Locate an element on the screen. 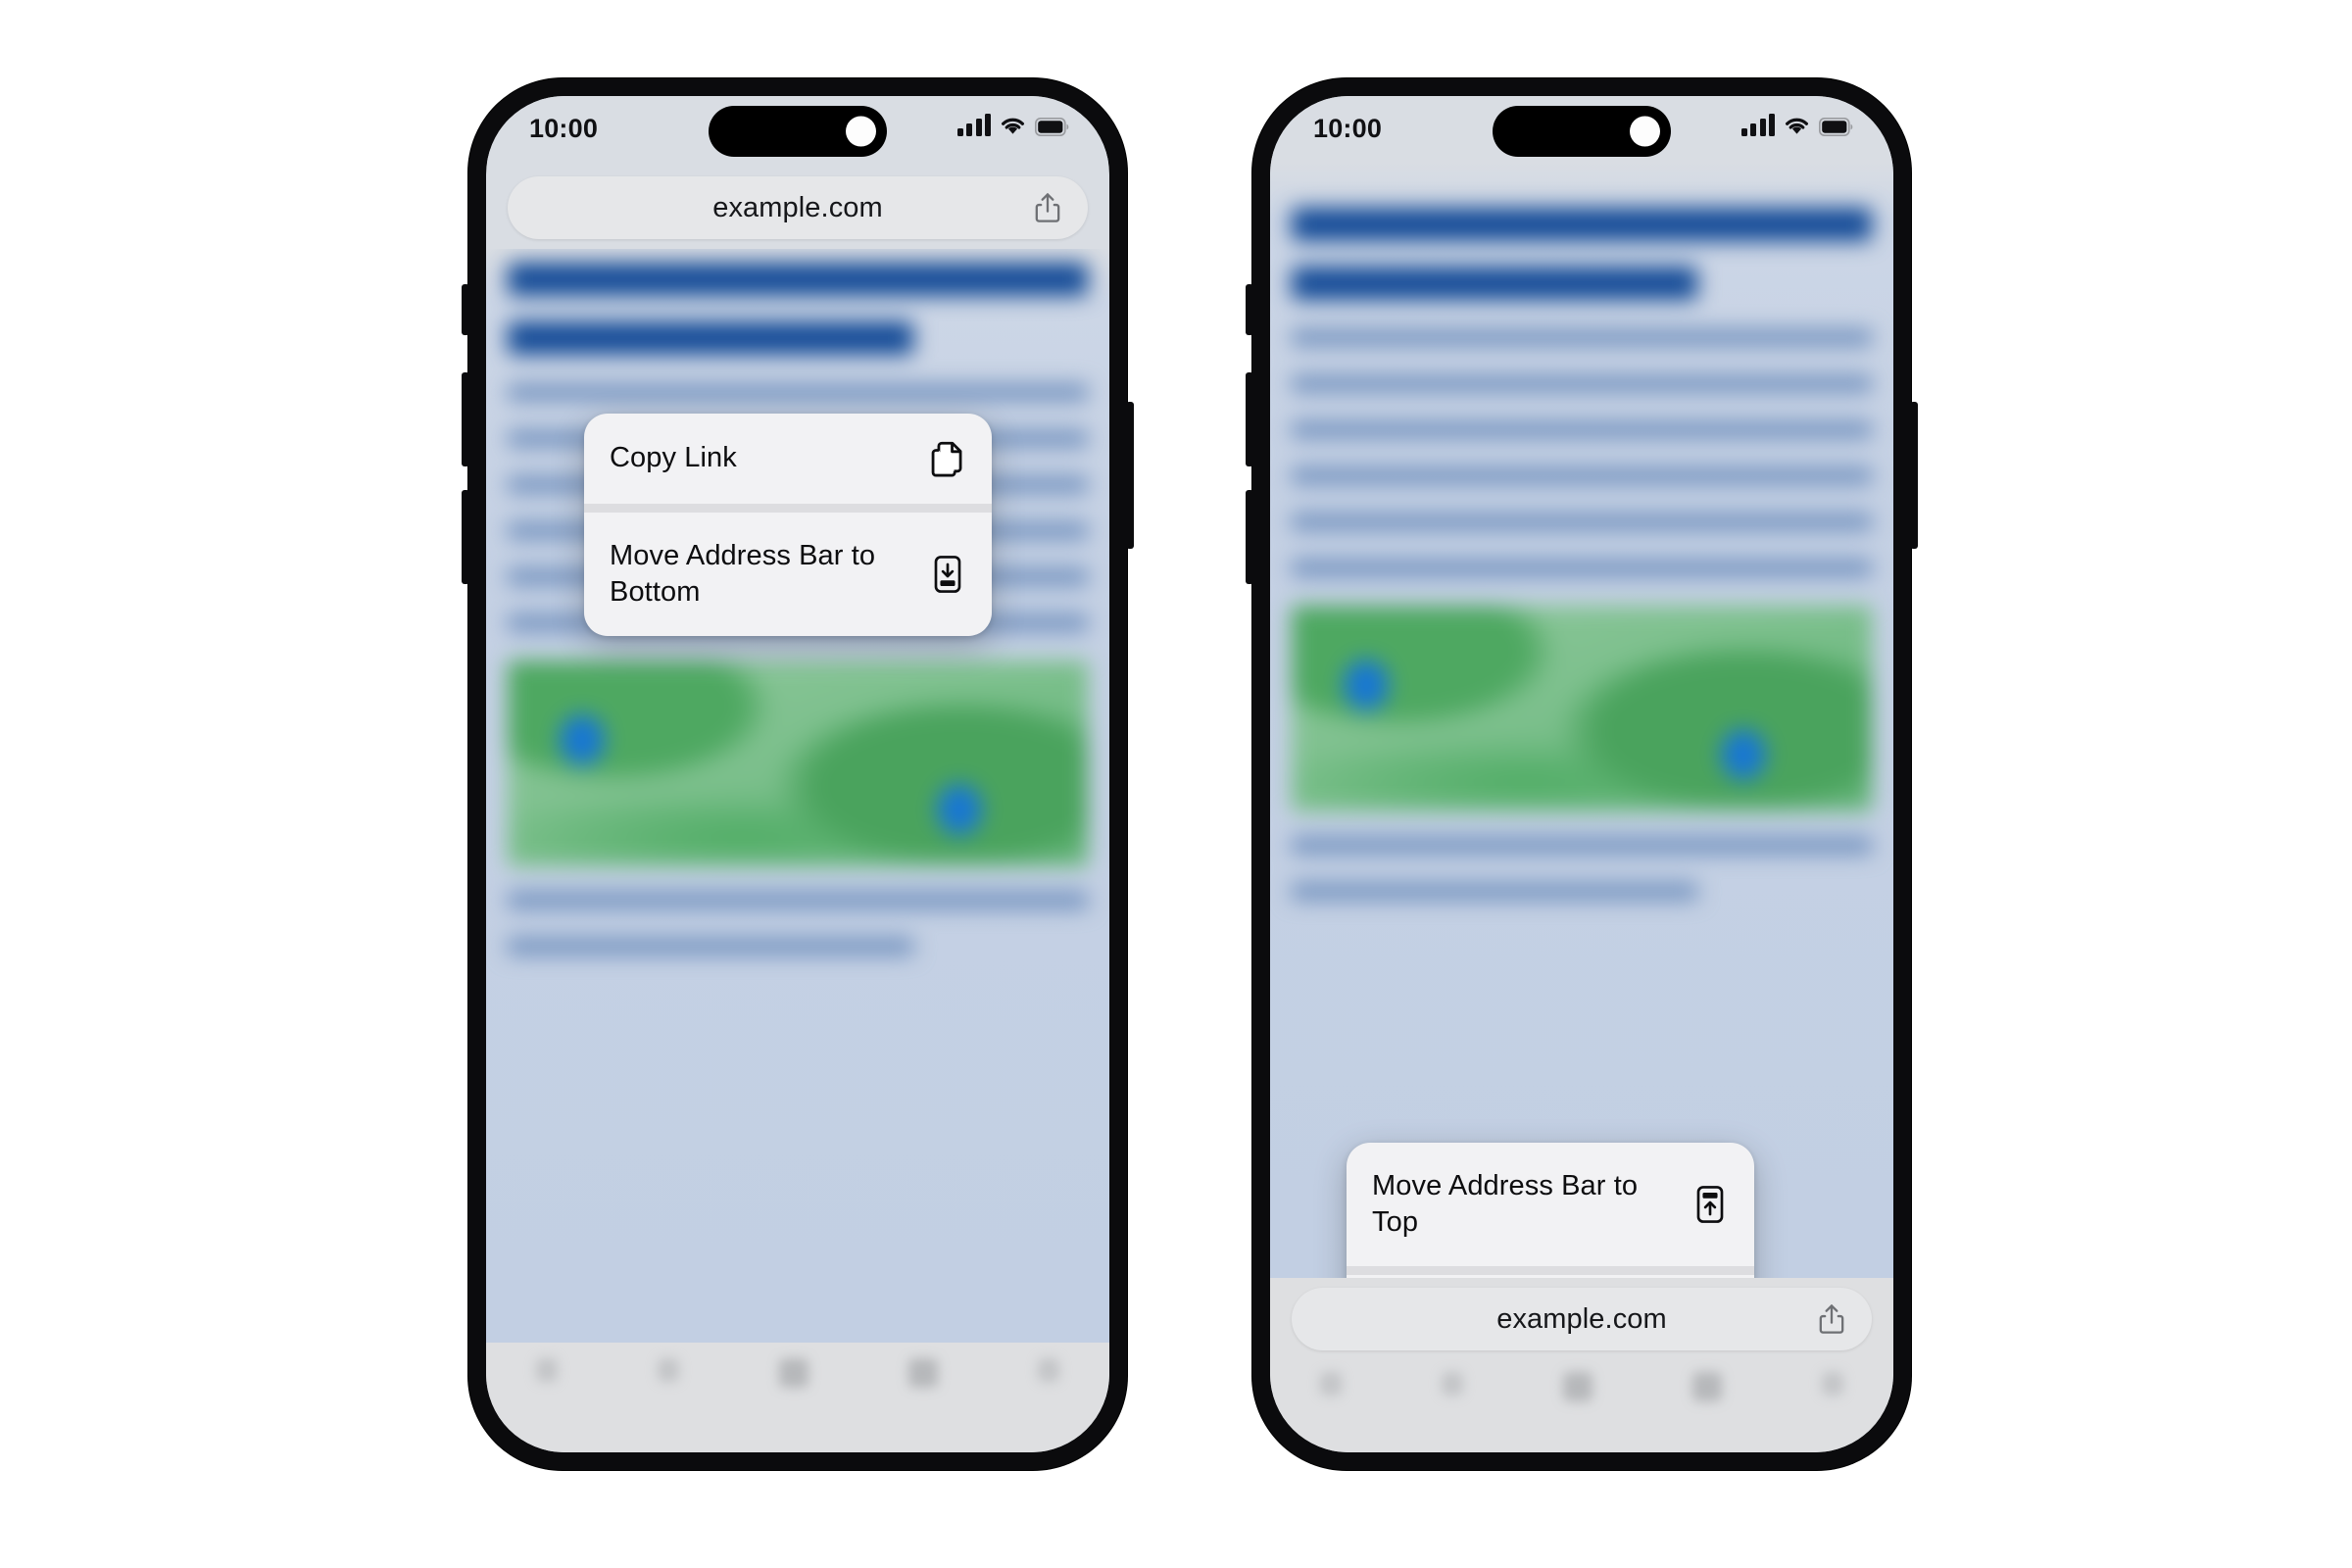  menu-item-move-address-bar: Move Address Bar to Top is located at coordinates (1550, 1204).